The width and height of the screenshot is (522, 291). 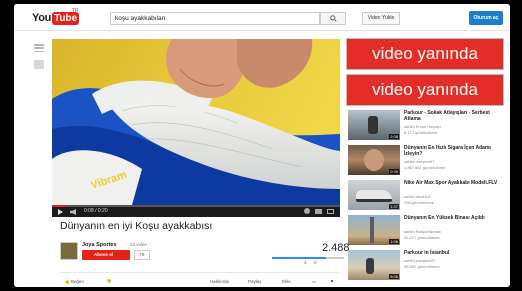 What do you see at coordinates (425, 54) in the screenshot?
I see `ad-banner-1: video yanında` at bounding box center [425, 54].